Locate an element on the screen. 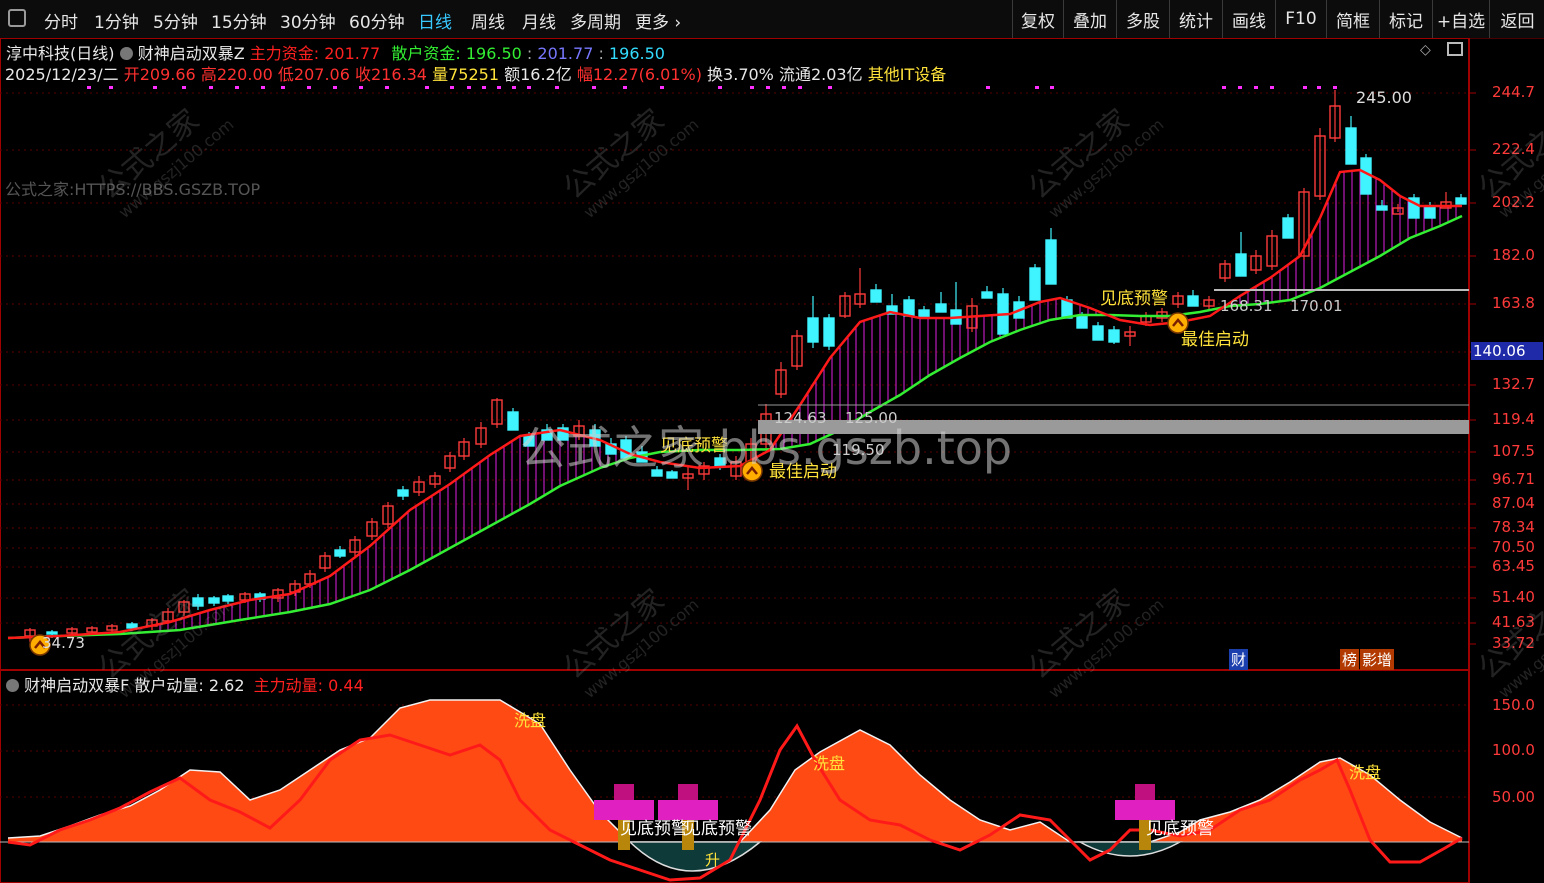  wash-label-3: 洗盘 is located at coordinates (1365, 772).